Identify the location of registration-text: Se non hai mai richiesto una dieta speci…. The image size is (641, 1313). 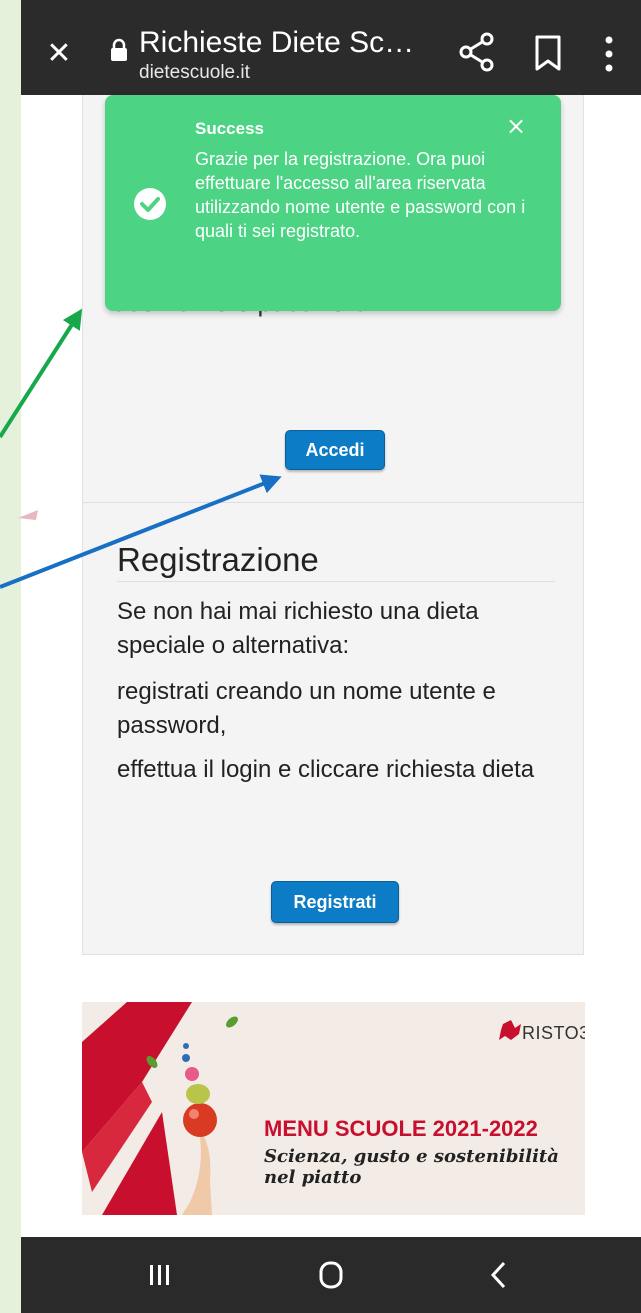
(298, 628).